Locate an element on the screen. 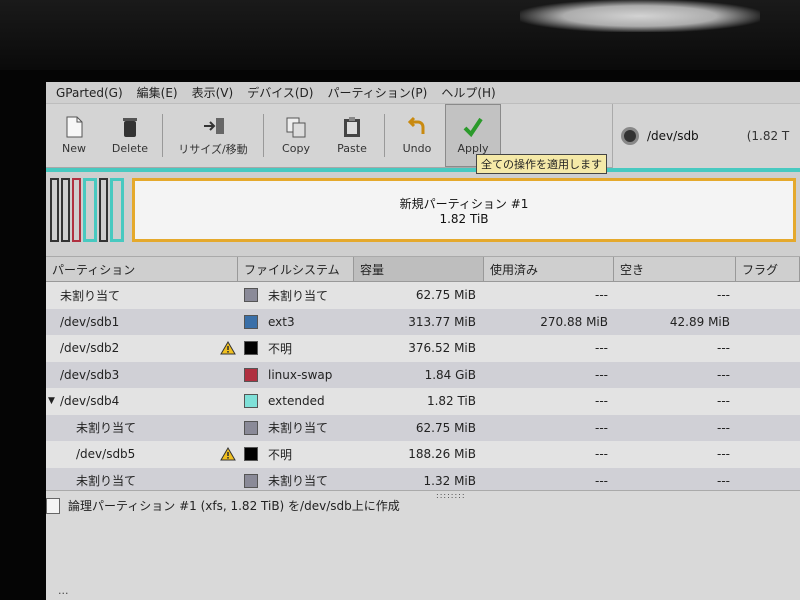 The width and height of the screenshot is (800, 600). delete-label: Delete is located at coordinates (130, 148).